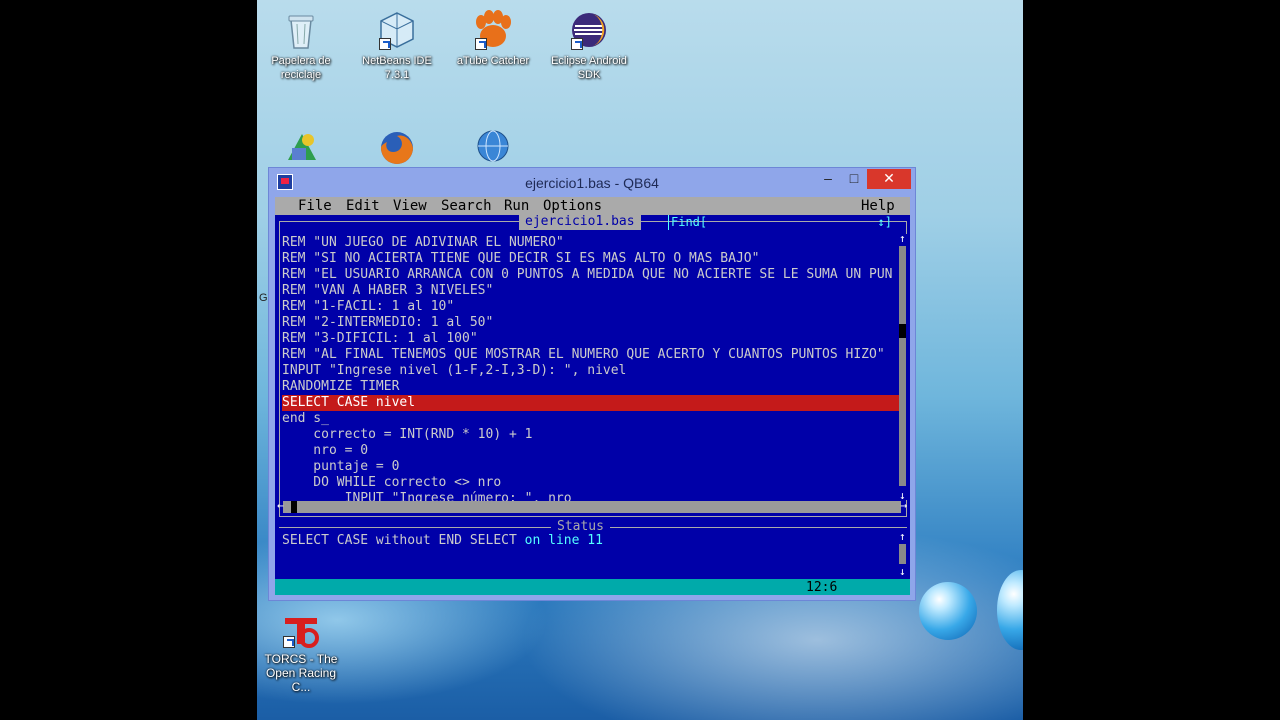  I want to click on find-box: Find[ ↕], so click(781, 222).